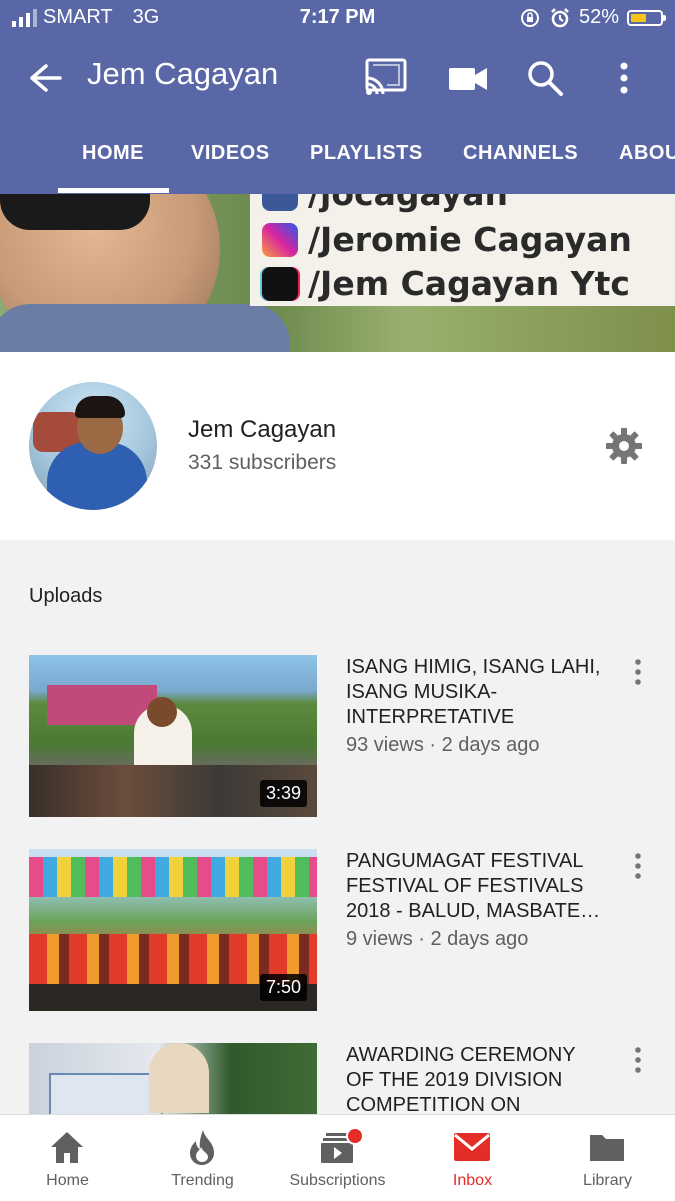 The width and height of the screenshot is (675, 1201). What do you see at coordinates (183, 73) in the screenshot?
I see `channel-title: Jem Cagayan` at bounding box center [183, 73].